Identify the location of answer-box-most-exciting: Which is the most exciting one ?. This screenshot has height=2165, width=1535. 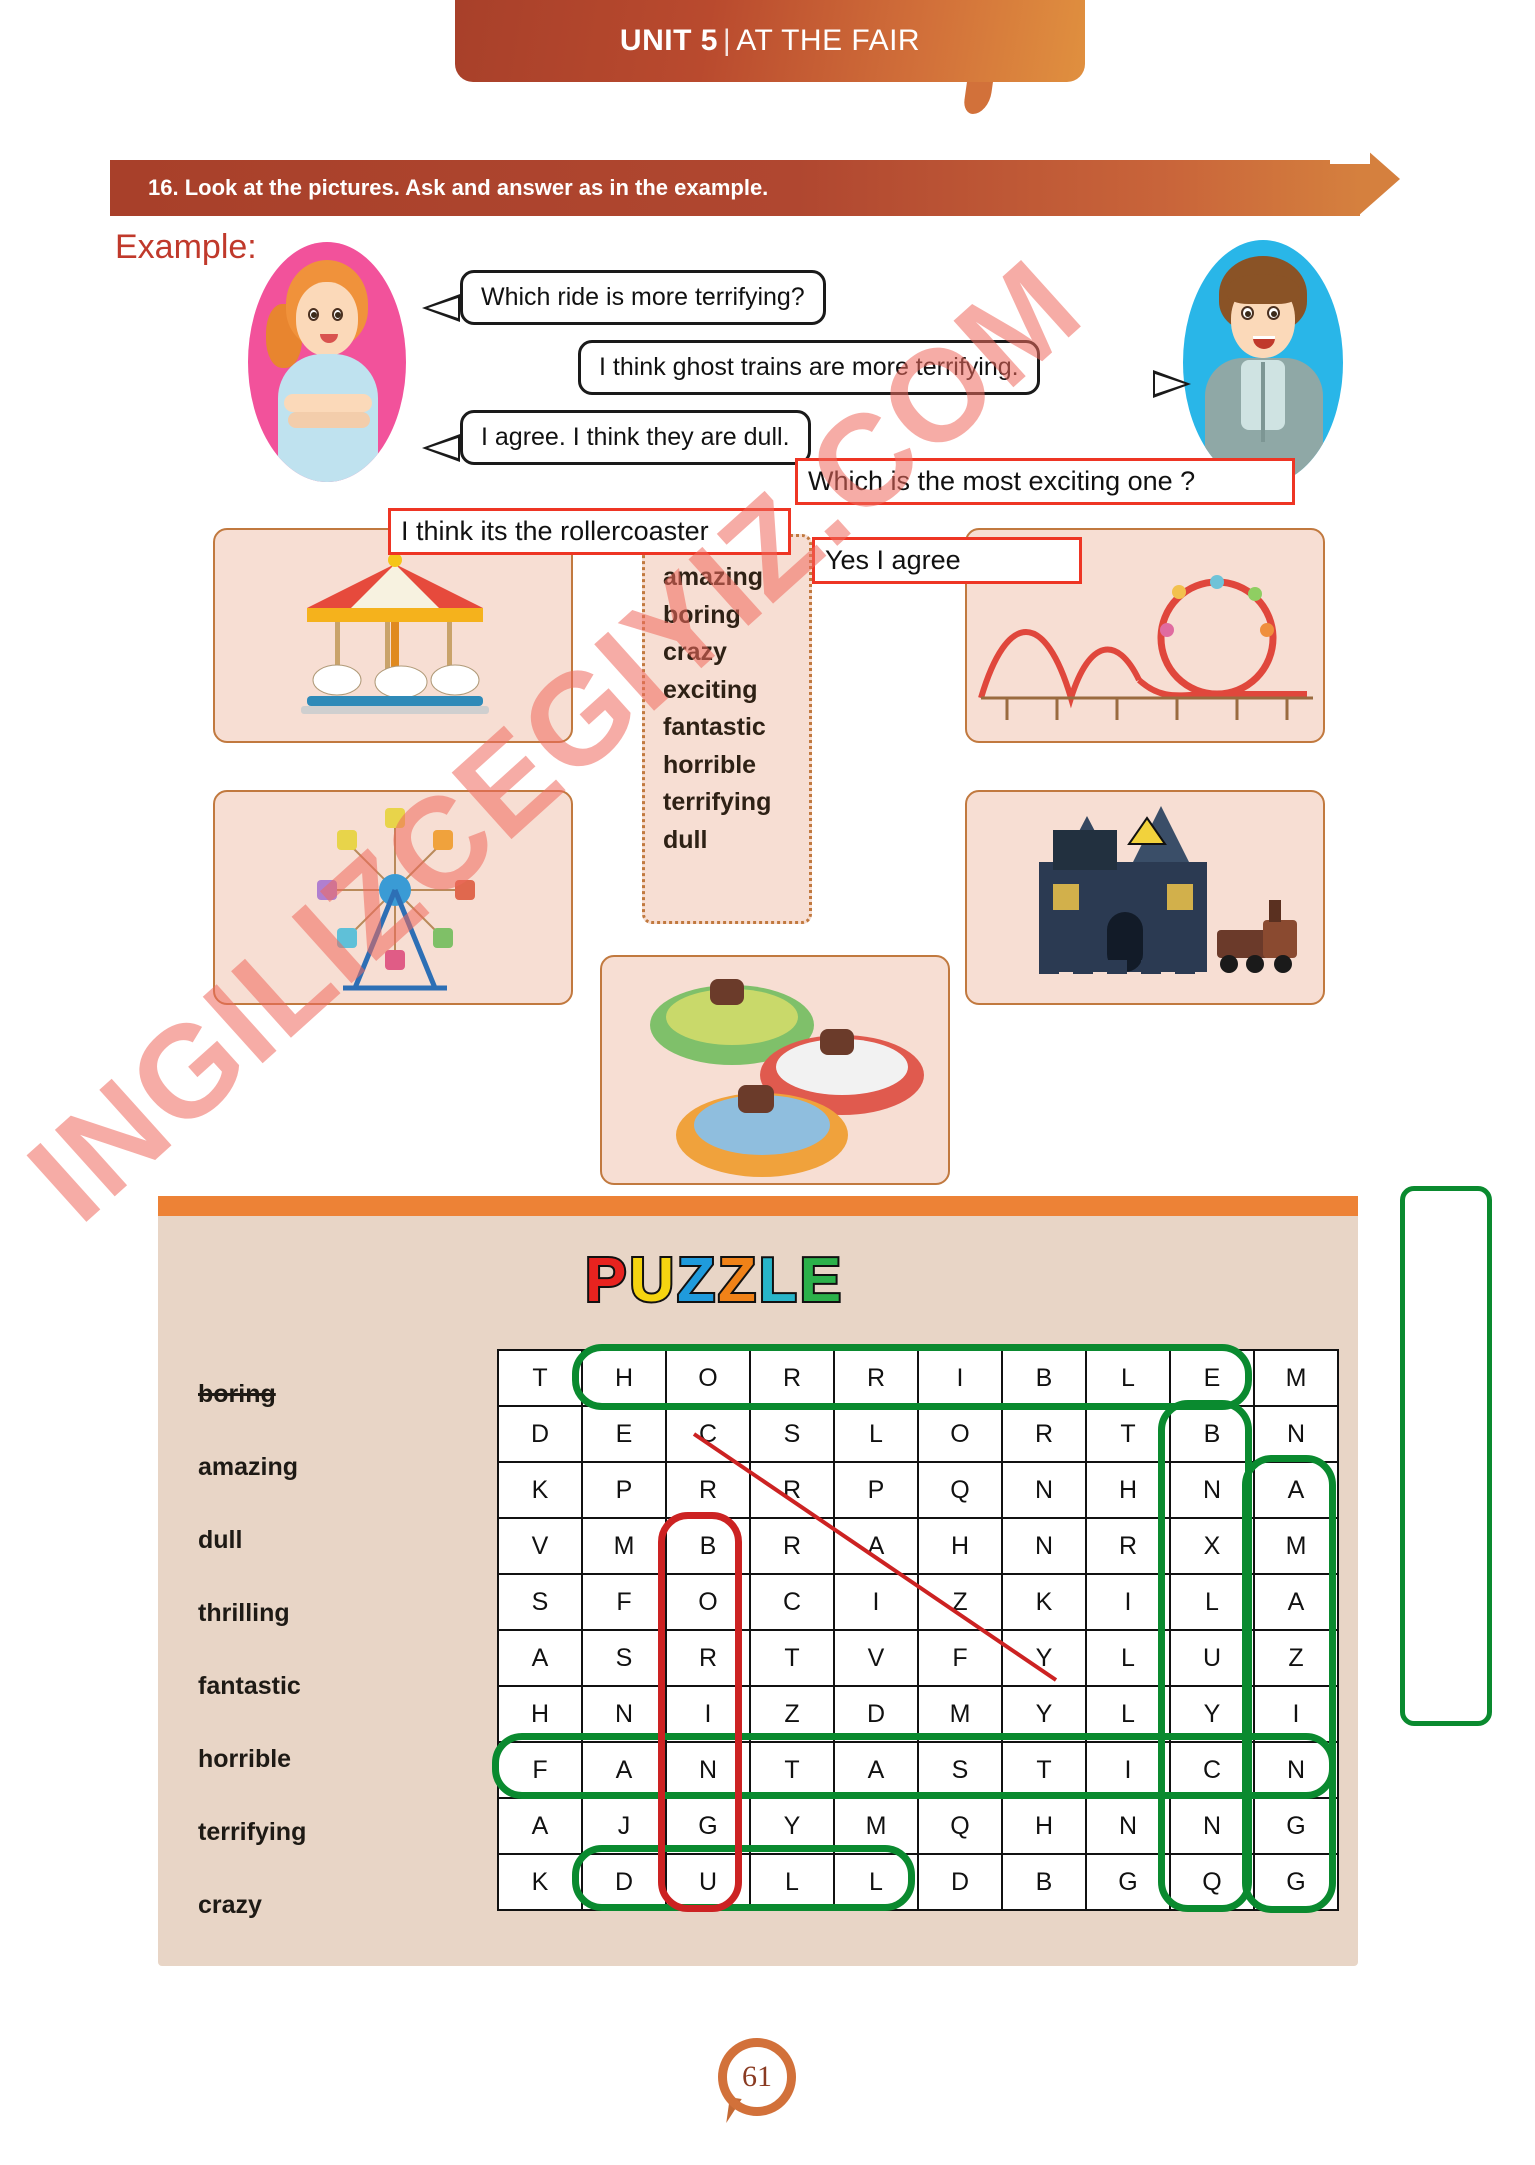
(1045, 481).